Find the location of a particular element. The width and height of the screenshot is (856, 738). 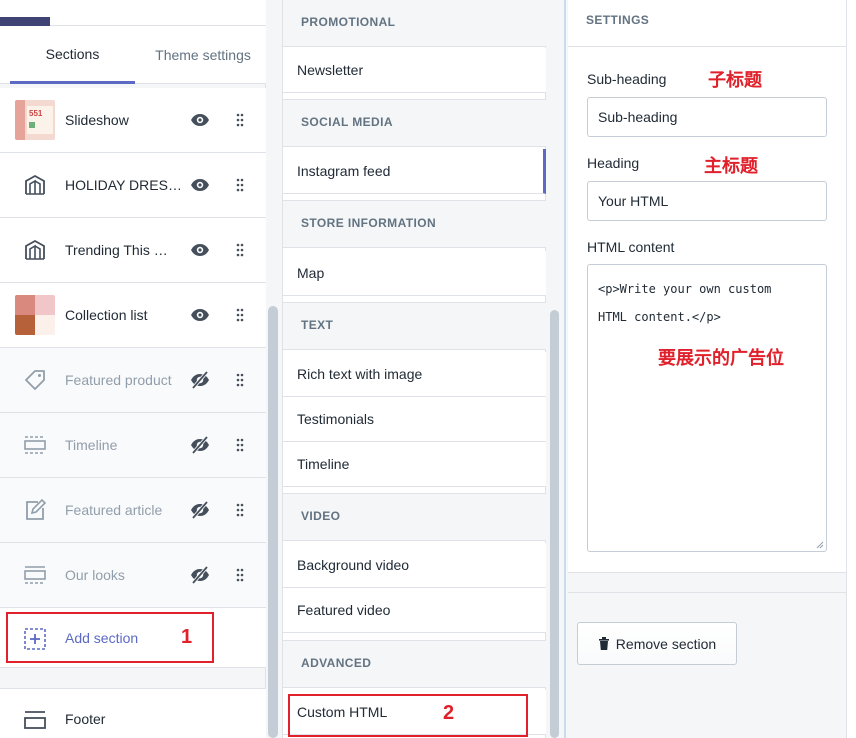

heading-label: Heading is located at coordinates (613, 163).